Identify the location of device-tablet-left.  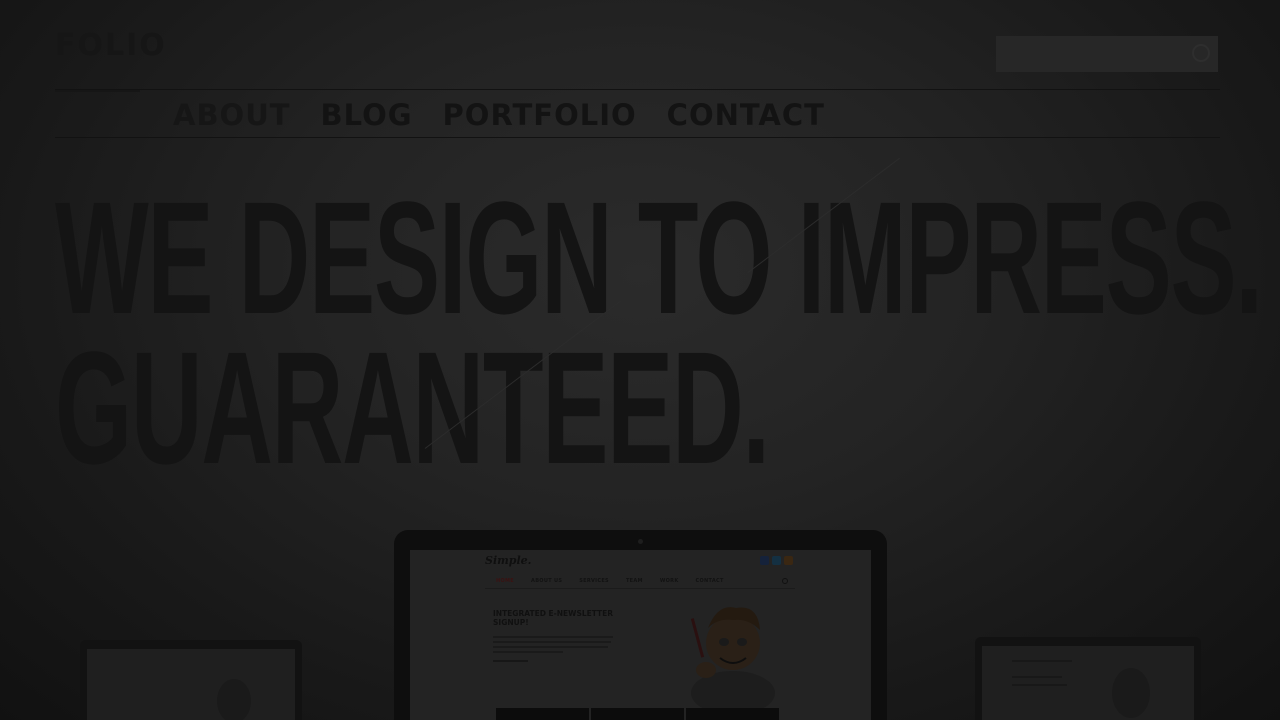
(191, 680).